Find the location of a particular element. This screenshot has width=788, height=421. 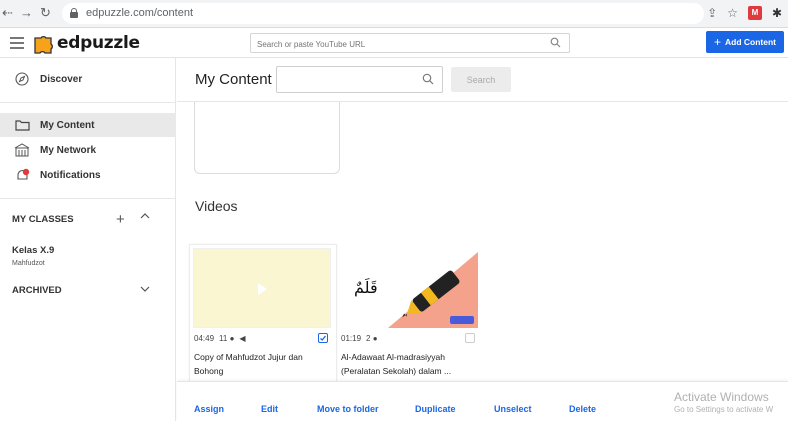

edit-button: Edit is located at coordinates (269, 409).